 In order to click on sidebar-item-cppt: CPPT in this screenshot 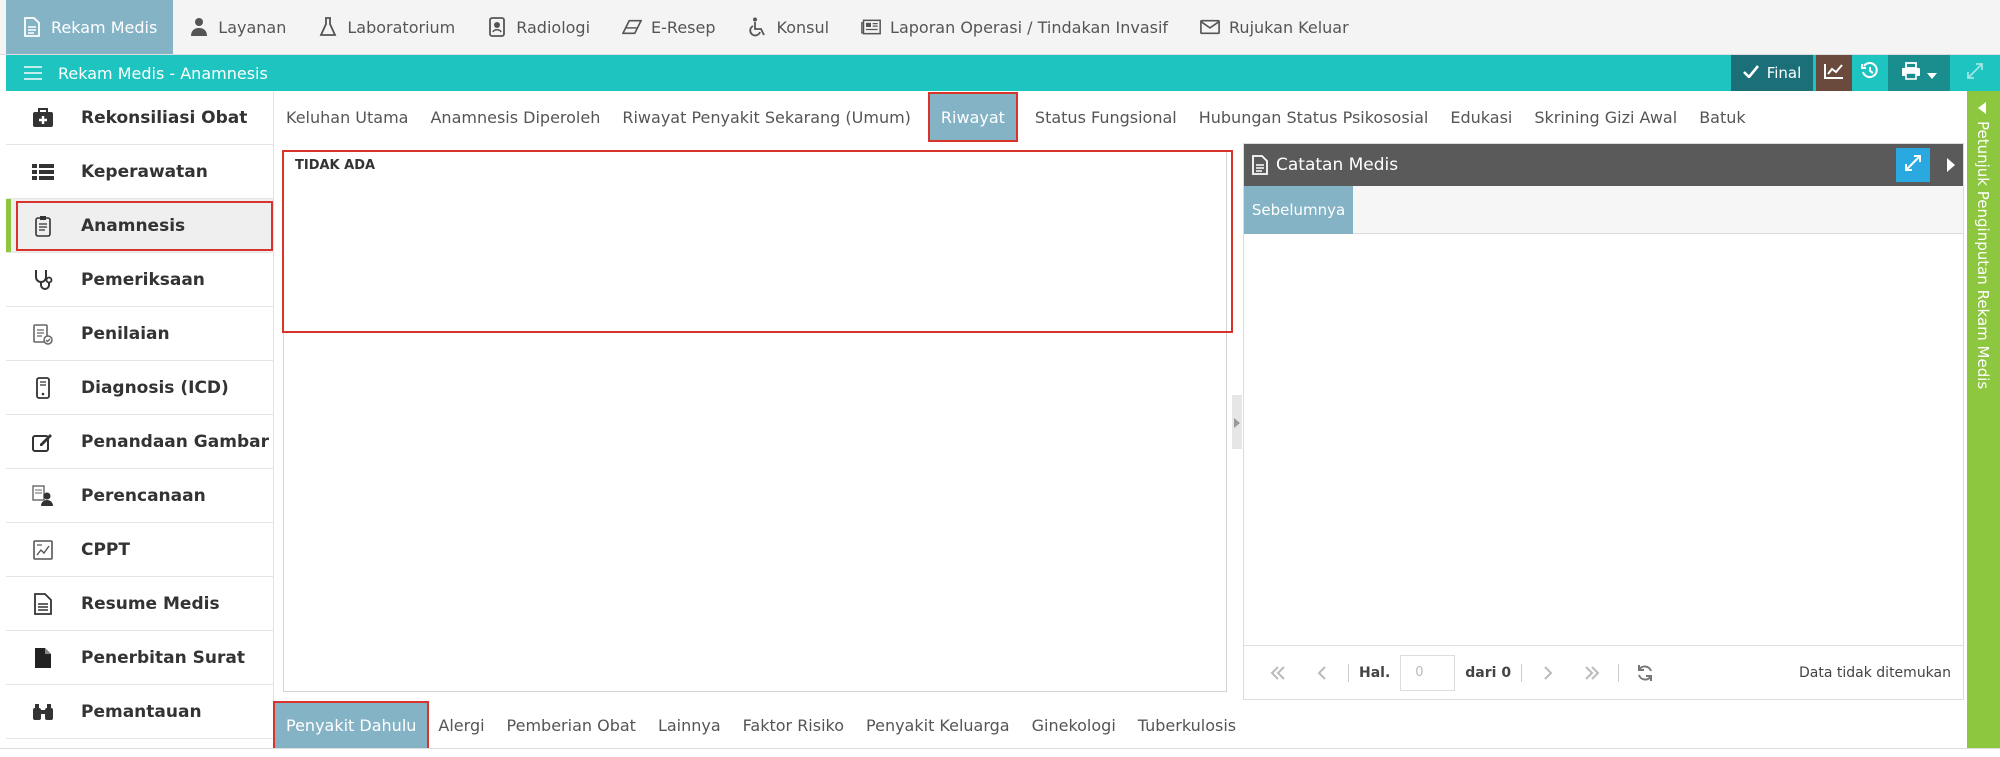, I will do `click(139, 550)`.